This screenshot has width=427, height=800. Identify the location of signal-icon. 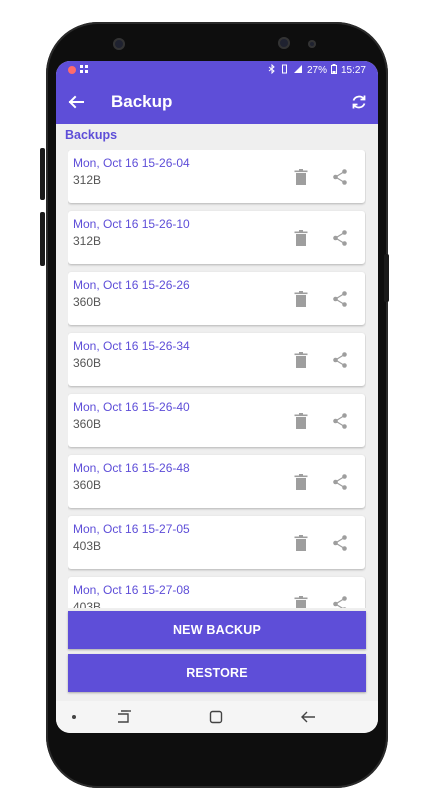
(298, 70).